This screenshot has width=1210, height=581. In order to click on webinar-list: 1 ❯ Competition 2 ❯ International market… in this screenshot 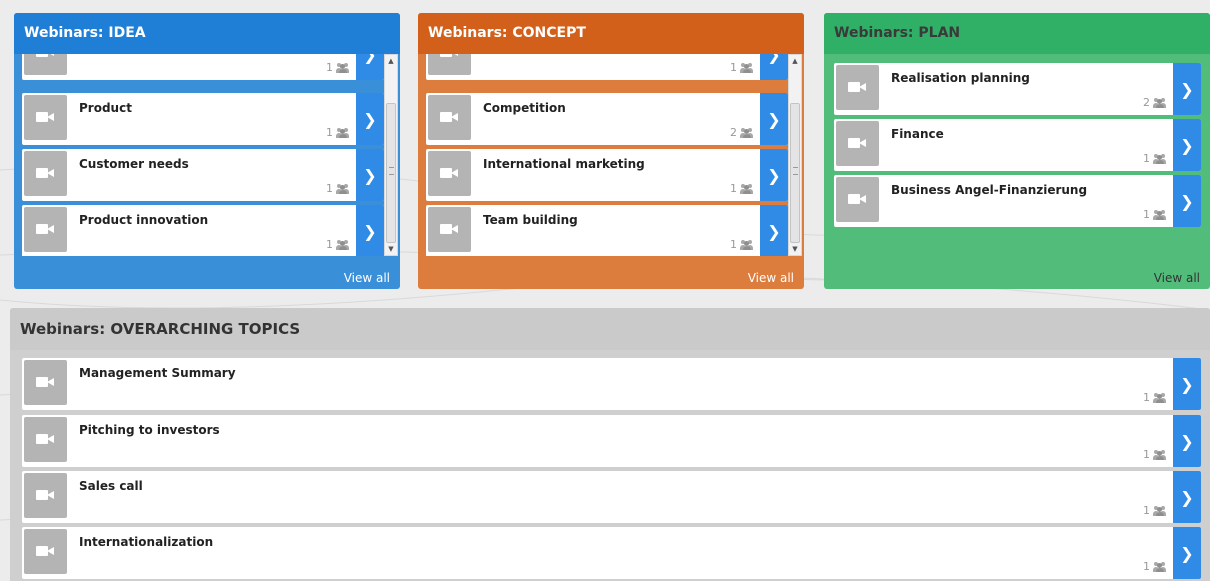, I will do `click(607, 155)`.